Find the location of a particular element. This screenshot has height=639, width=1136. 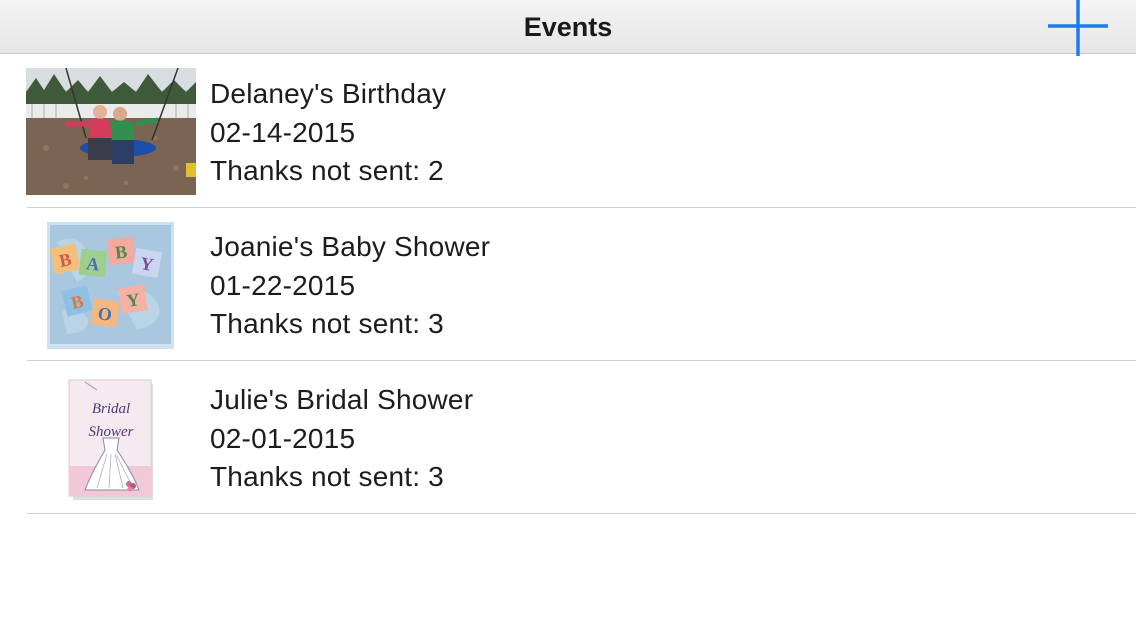

bridal-shower-dress-card-image: Bridal Shower is located at coordinates (110, 439).